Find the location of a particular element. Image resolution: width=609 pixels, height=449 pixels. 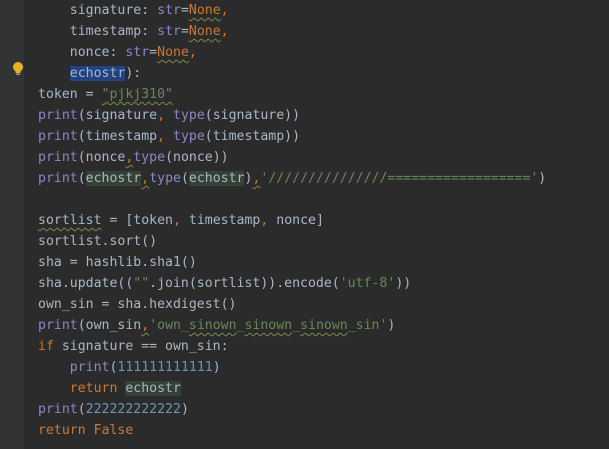

code-line-text: print(signature, type(signature)) is located at coordinates (169, 115).